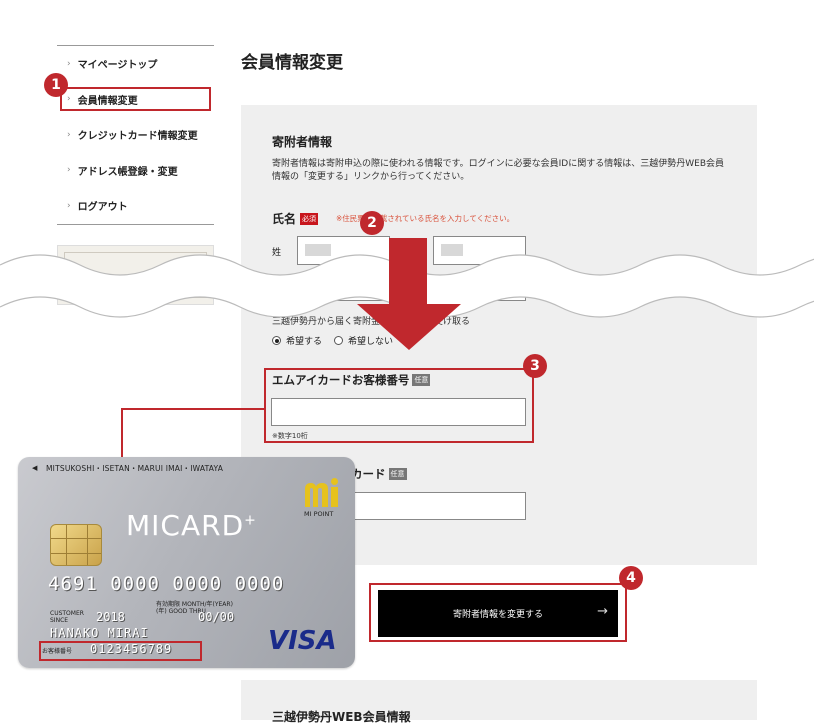 This screenshot has width=814, height=725. What do you see at coordinates (216, 617) in the screenshot?
I see `valid-thru-value: 00/00` at bounding box center [216, 617].